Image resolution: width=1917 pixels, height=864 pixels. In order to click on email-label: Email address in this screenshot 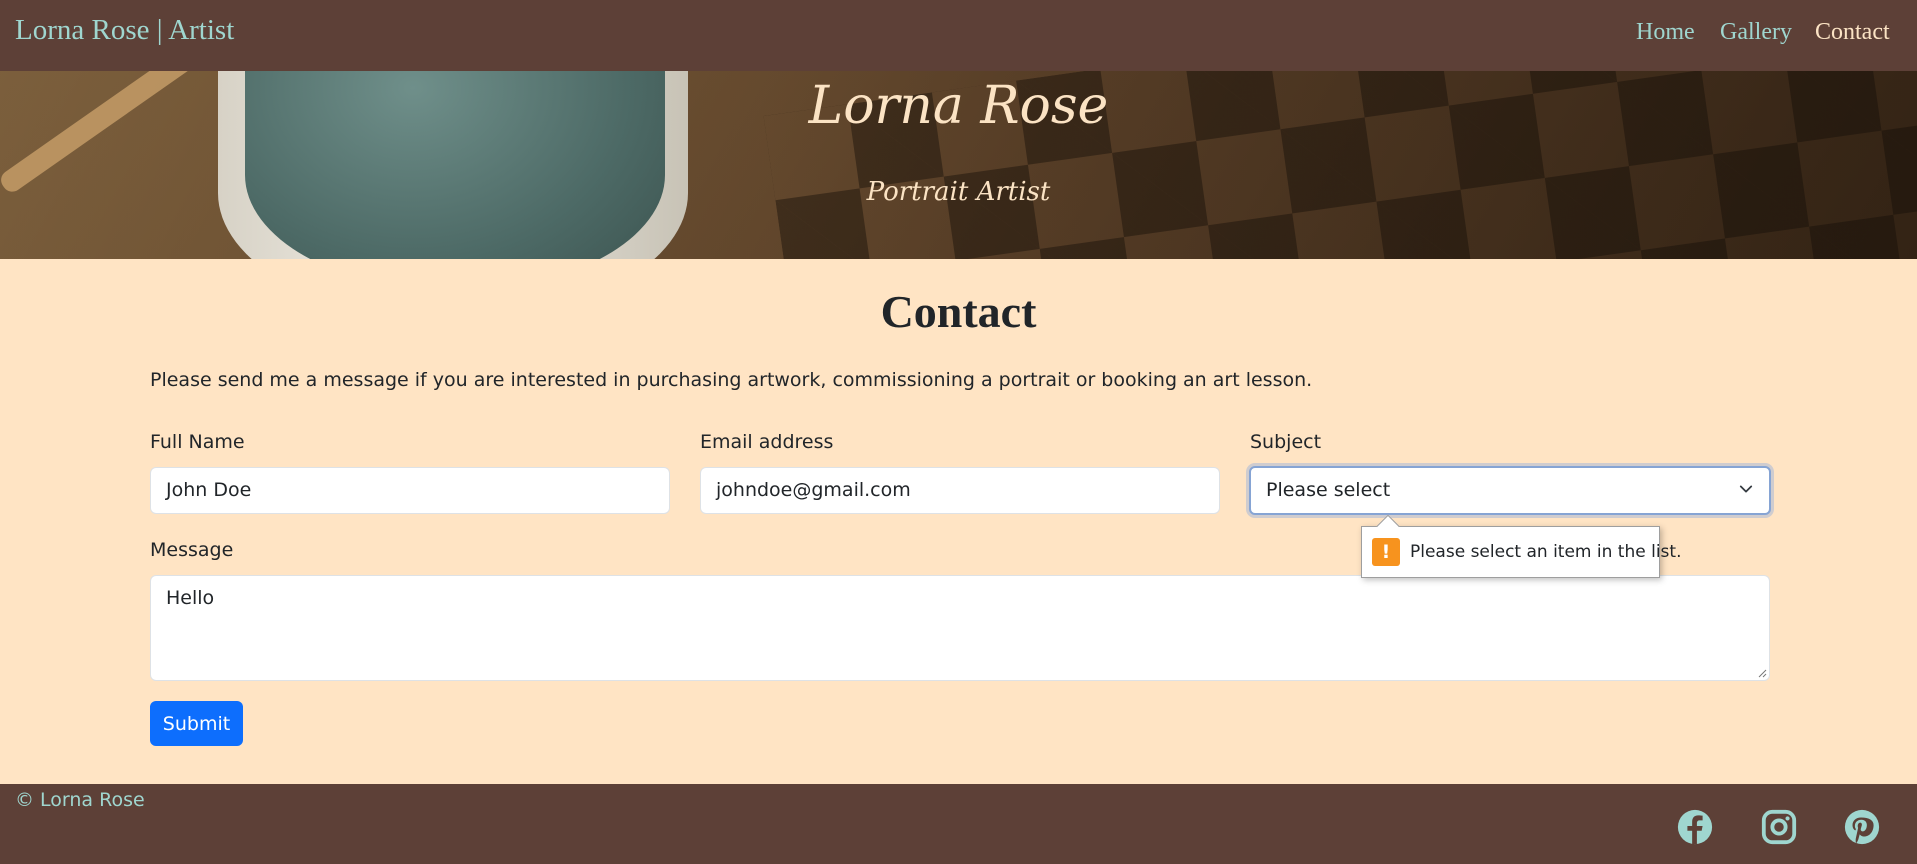, I will do `click(767, 442)`.